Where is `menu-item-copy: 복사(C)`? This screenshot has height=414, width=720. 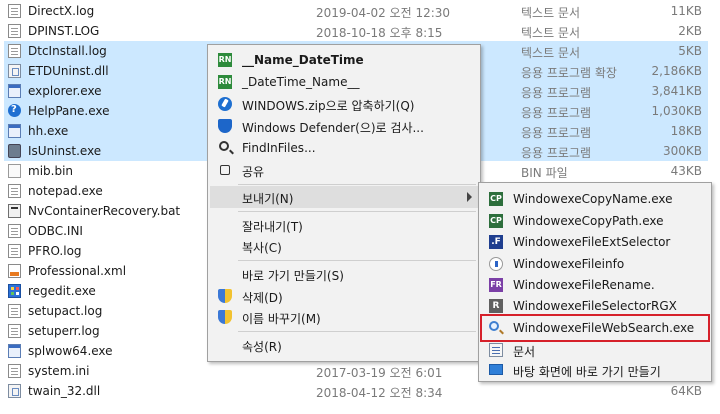 menu-item-copy: 복사(C) is located at coordinates (344, 246).